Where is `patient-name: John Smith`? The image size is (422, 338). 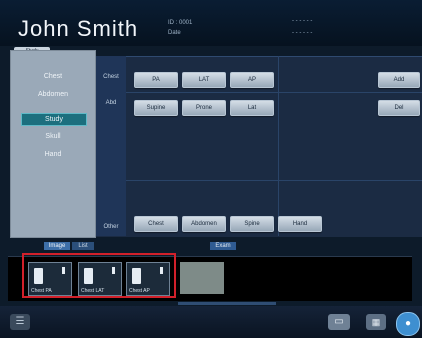
patient-name: John Smith is located at coordinates (78, 28).